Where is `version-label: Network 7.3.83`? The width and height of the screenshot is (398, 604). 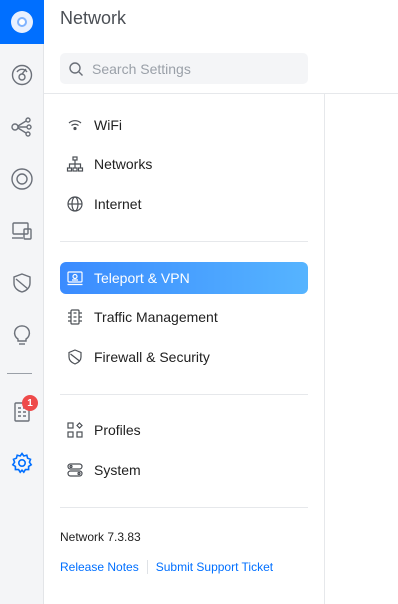
version-label: Network 7.3.83 is located at coordinates (100, 537).